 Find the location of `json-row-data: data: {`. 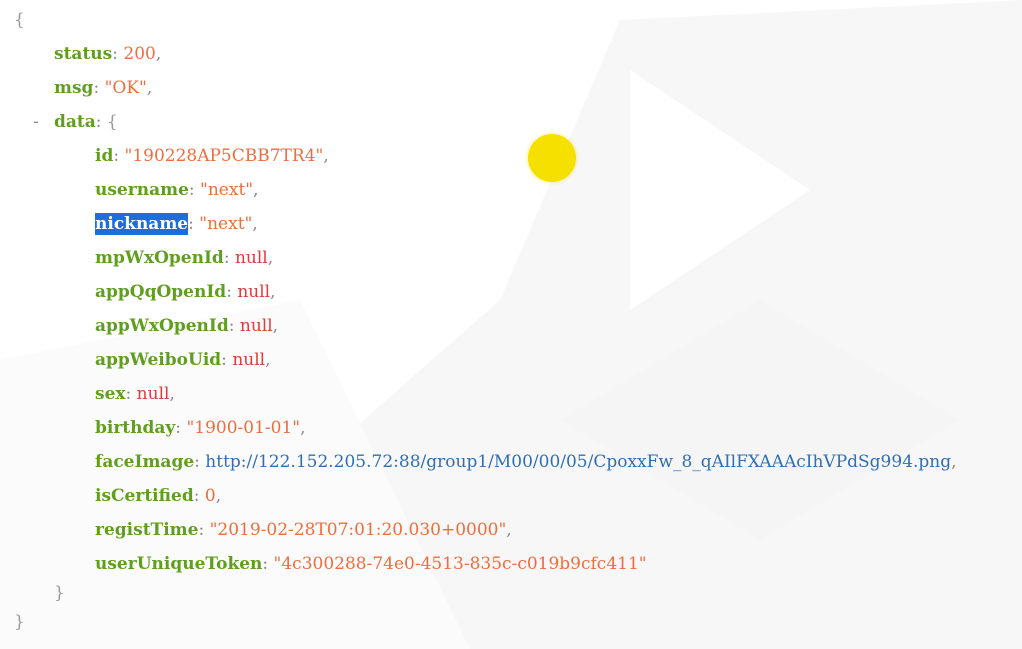

json-row-data: data: { is located at coordinates (86, 122).